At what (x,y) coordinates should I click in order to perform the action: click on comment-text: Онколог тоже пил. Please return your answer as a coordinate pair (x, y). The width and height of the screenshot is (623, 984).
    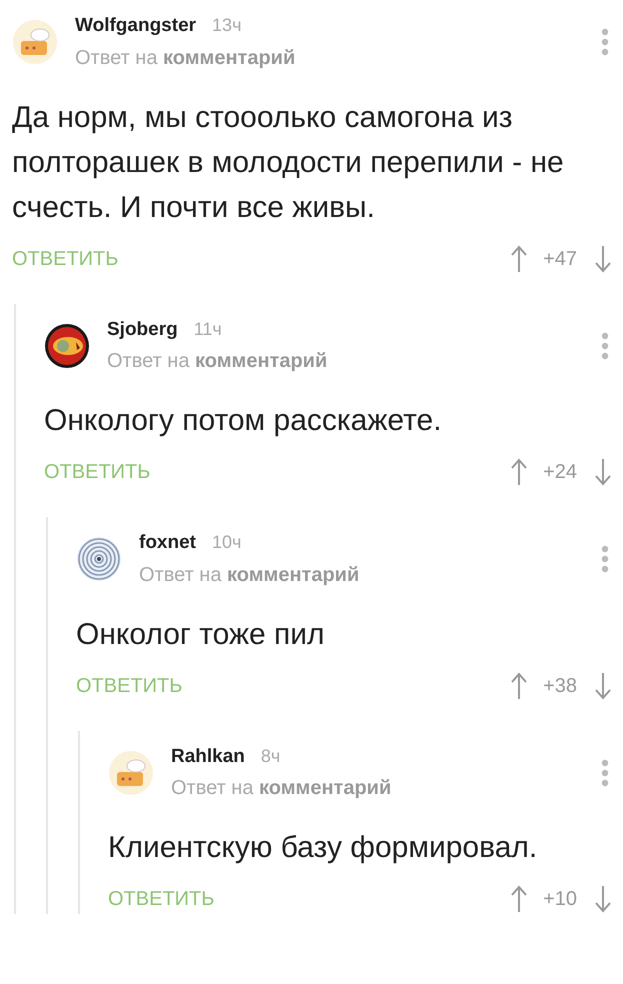
    Looking at the image, I should click on (201, 634).